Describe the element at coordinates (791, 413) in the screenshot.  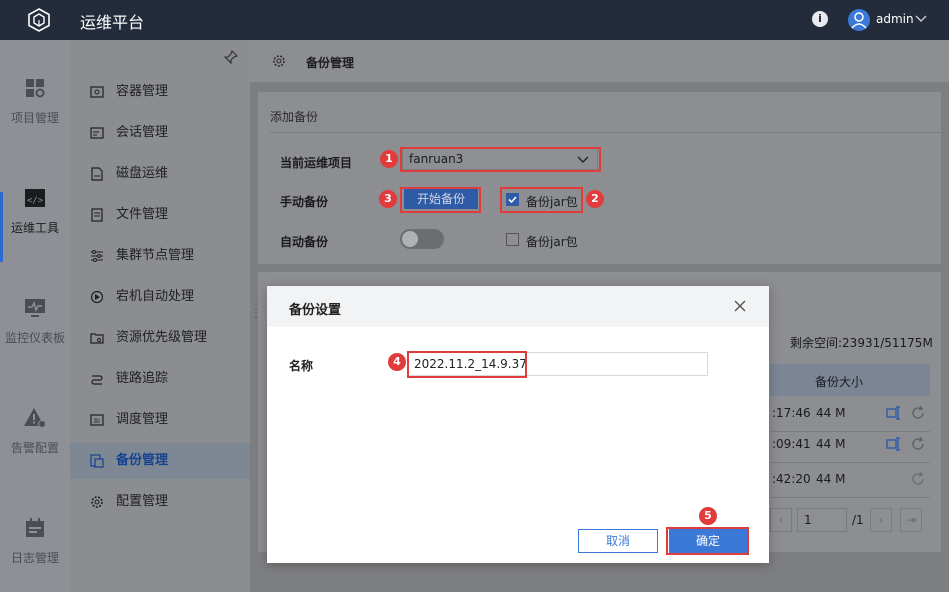
I see `row-time: :17:46` at that location.